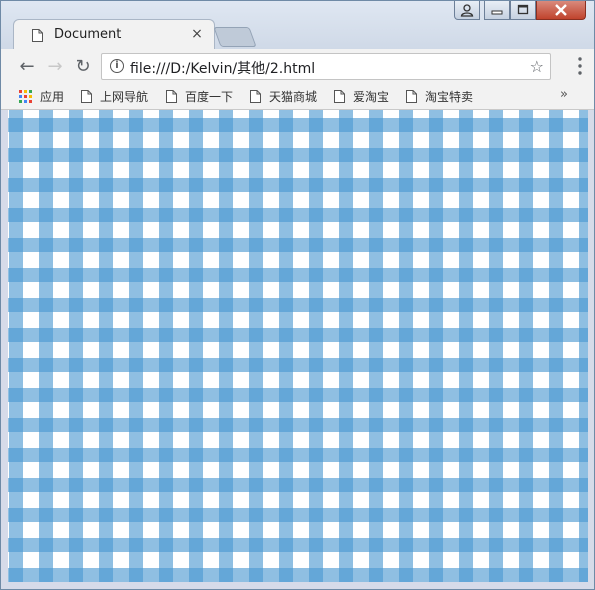 The image size is (595, 590). I want to click on tab-document: Document ×, so click(114, 34).